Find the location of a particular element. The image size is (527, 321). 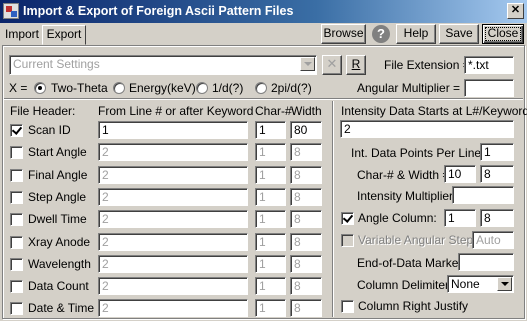

intensity-start-input: 2 is located at coordinates (427, 129).